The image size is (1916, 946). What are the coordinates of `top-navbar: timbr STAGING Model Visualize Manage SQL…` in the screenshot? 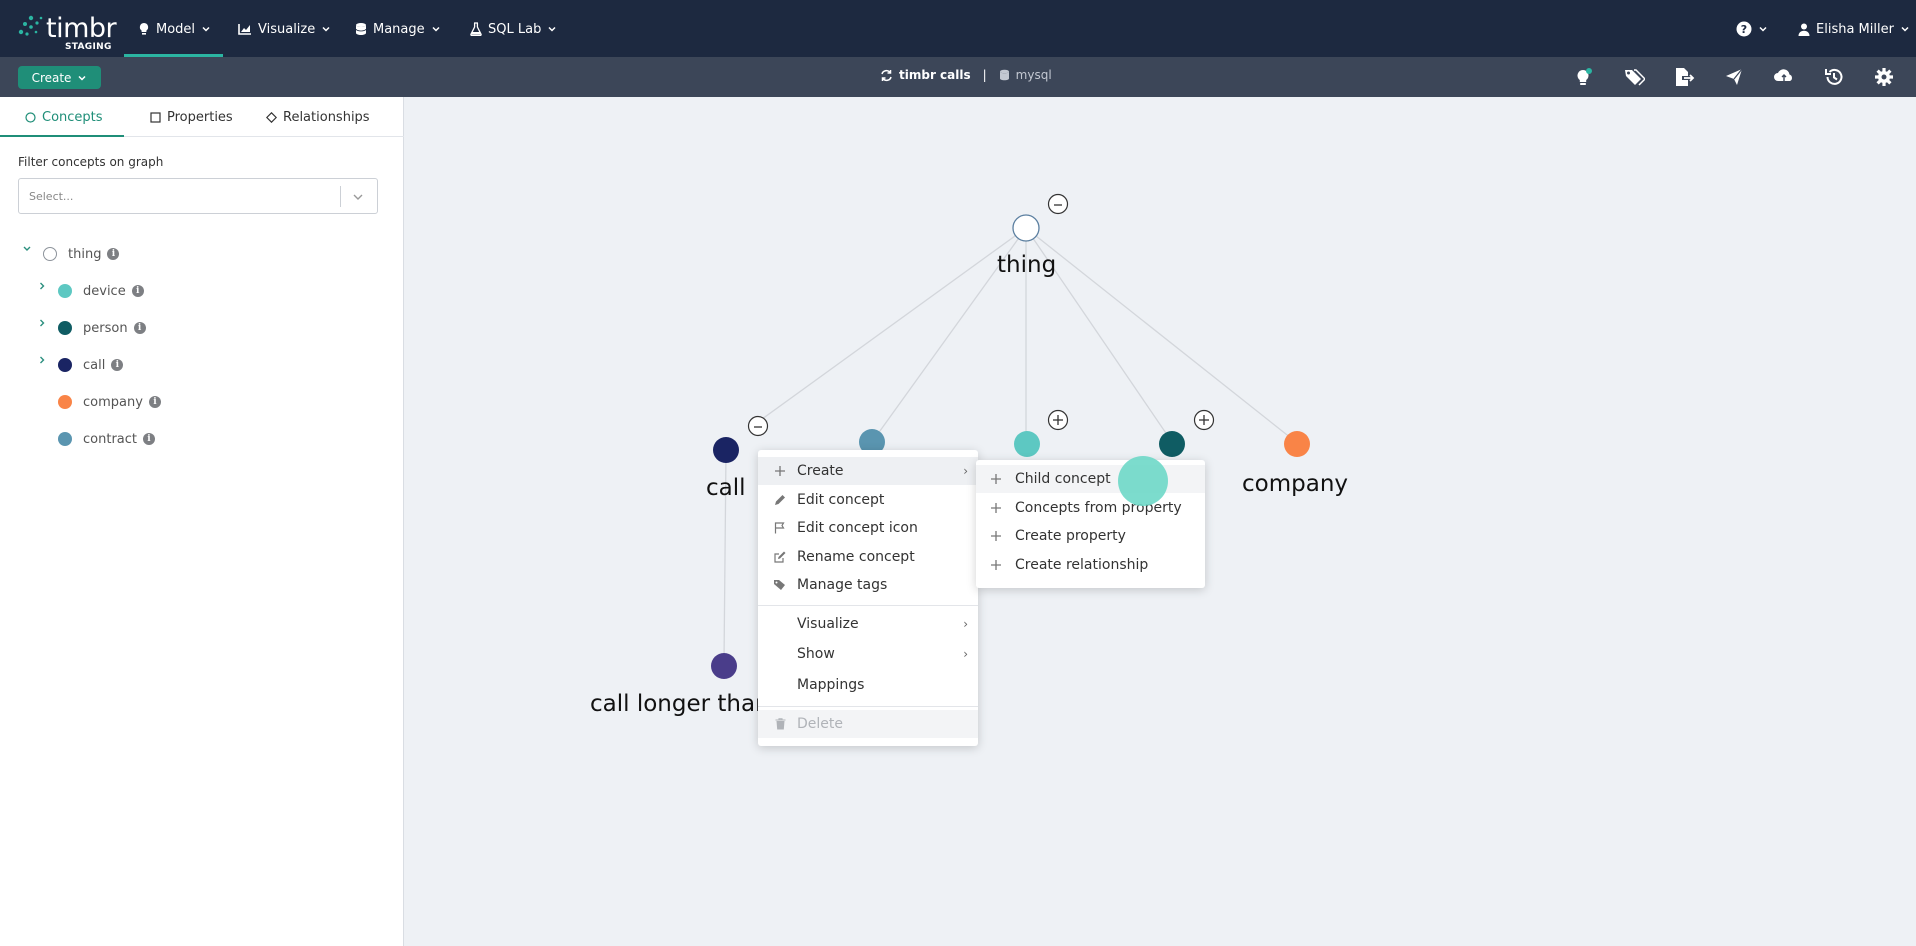 It's located at (958, 28).